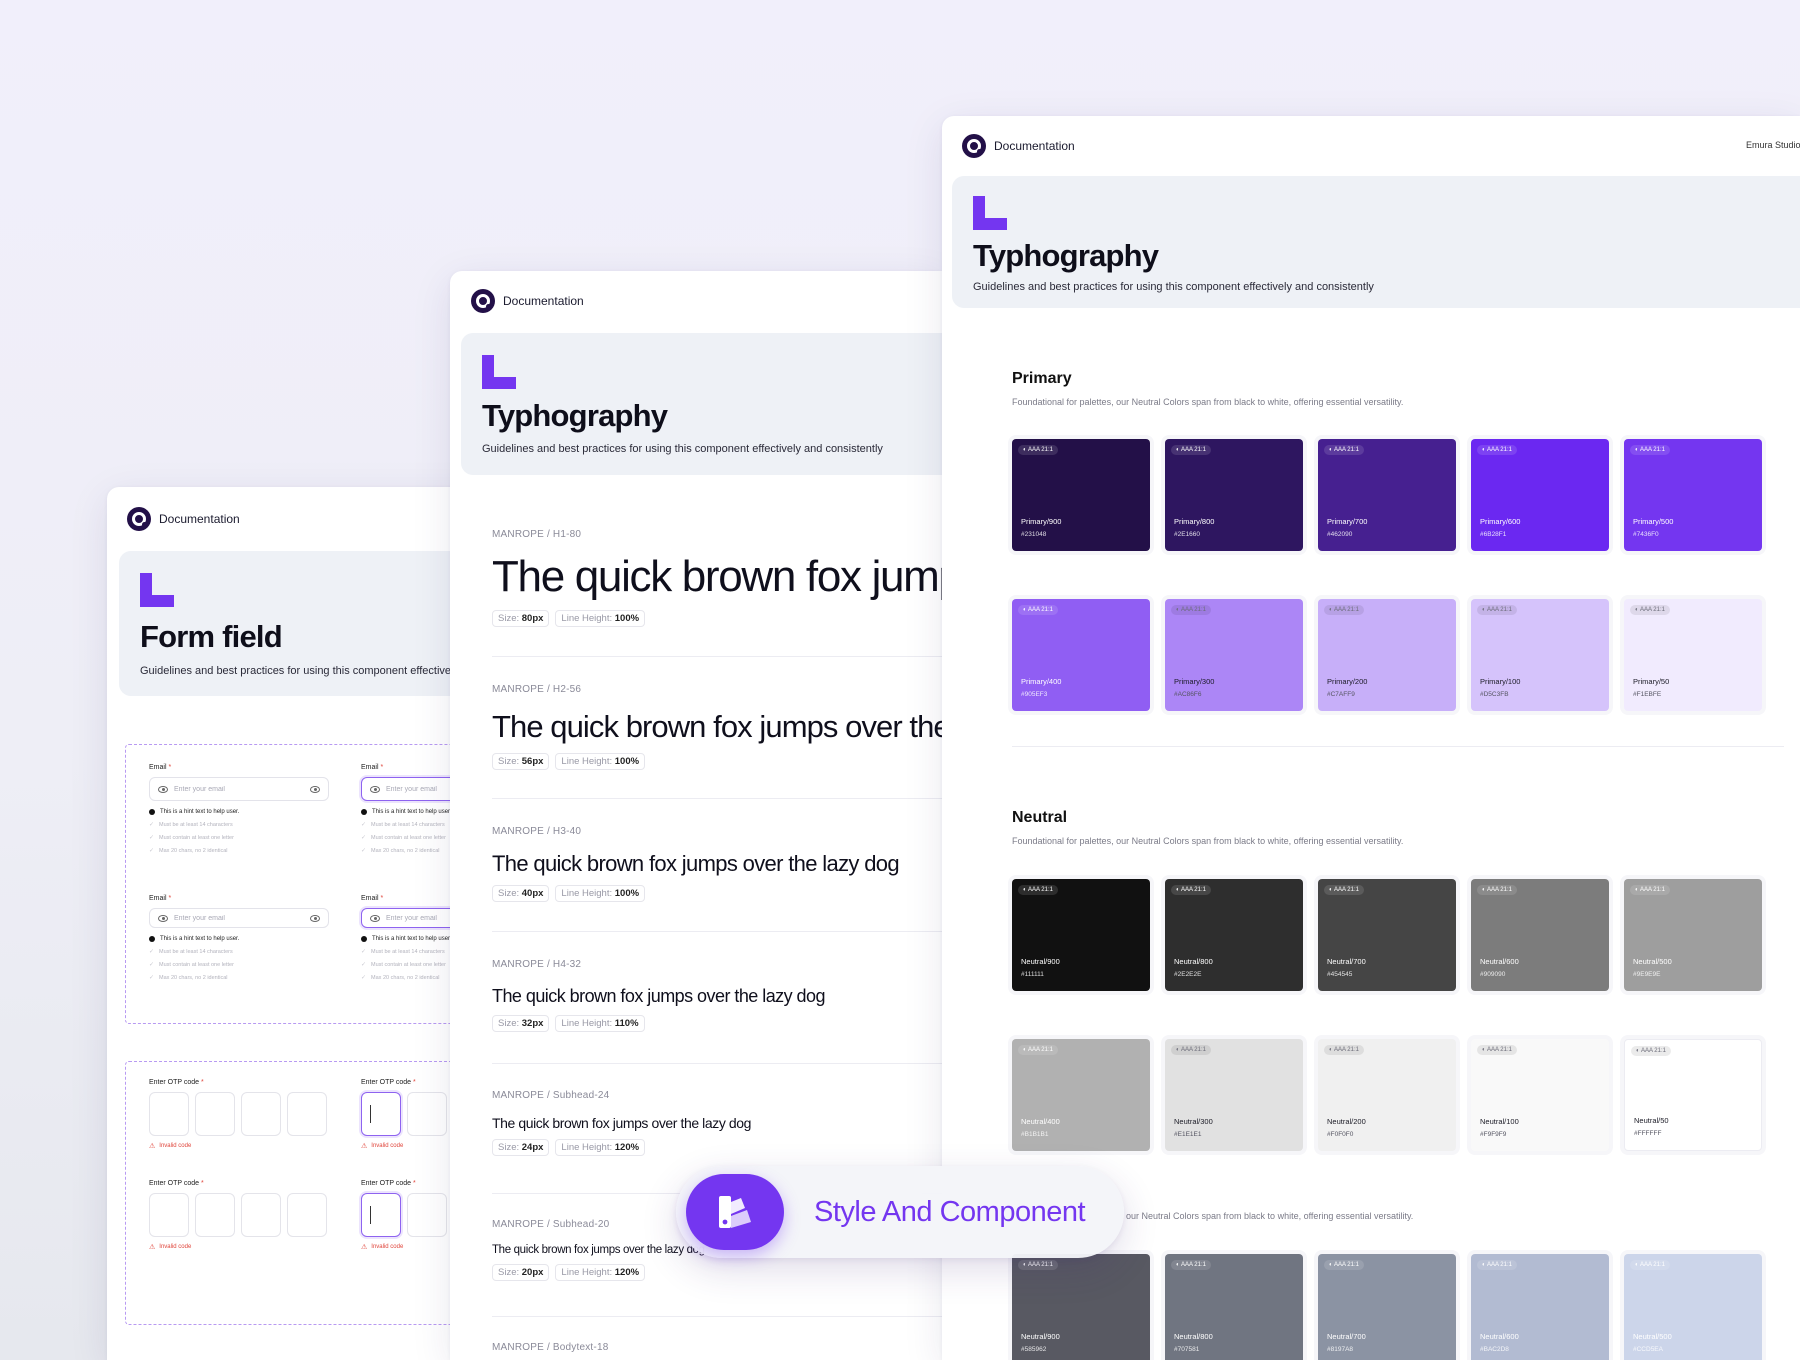  Describe the element at coordinates (1693, 935) in the screenshot. I see `color-swatch: ◐ AAA 21:1 Neutral/500 #9E9E9E` at that location.